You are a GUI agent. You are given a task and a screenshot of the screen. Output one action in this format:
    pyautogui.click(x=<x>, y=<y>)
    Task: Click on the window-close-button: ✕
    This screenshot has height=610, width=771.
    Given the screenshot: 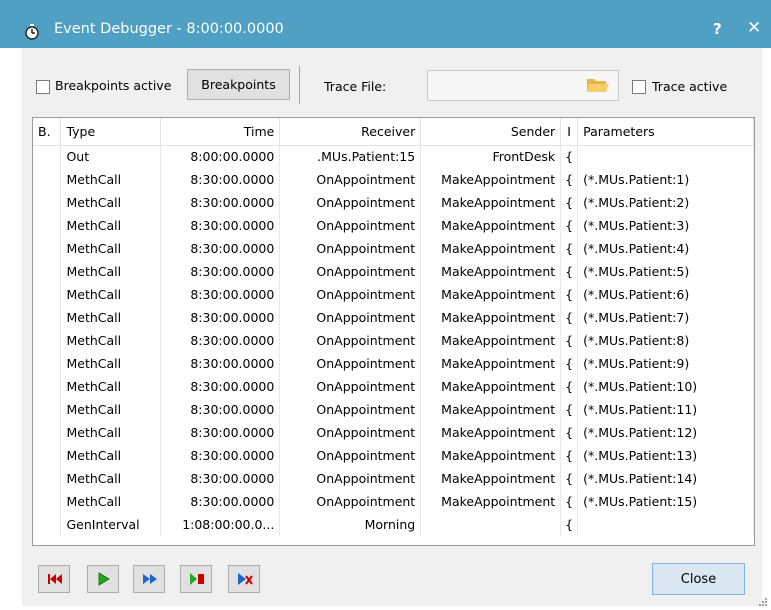 What is the action you would take?
    pyautogui.click(x=754, y=28)
    